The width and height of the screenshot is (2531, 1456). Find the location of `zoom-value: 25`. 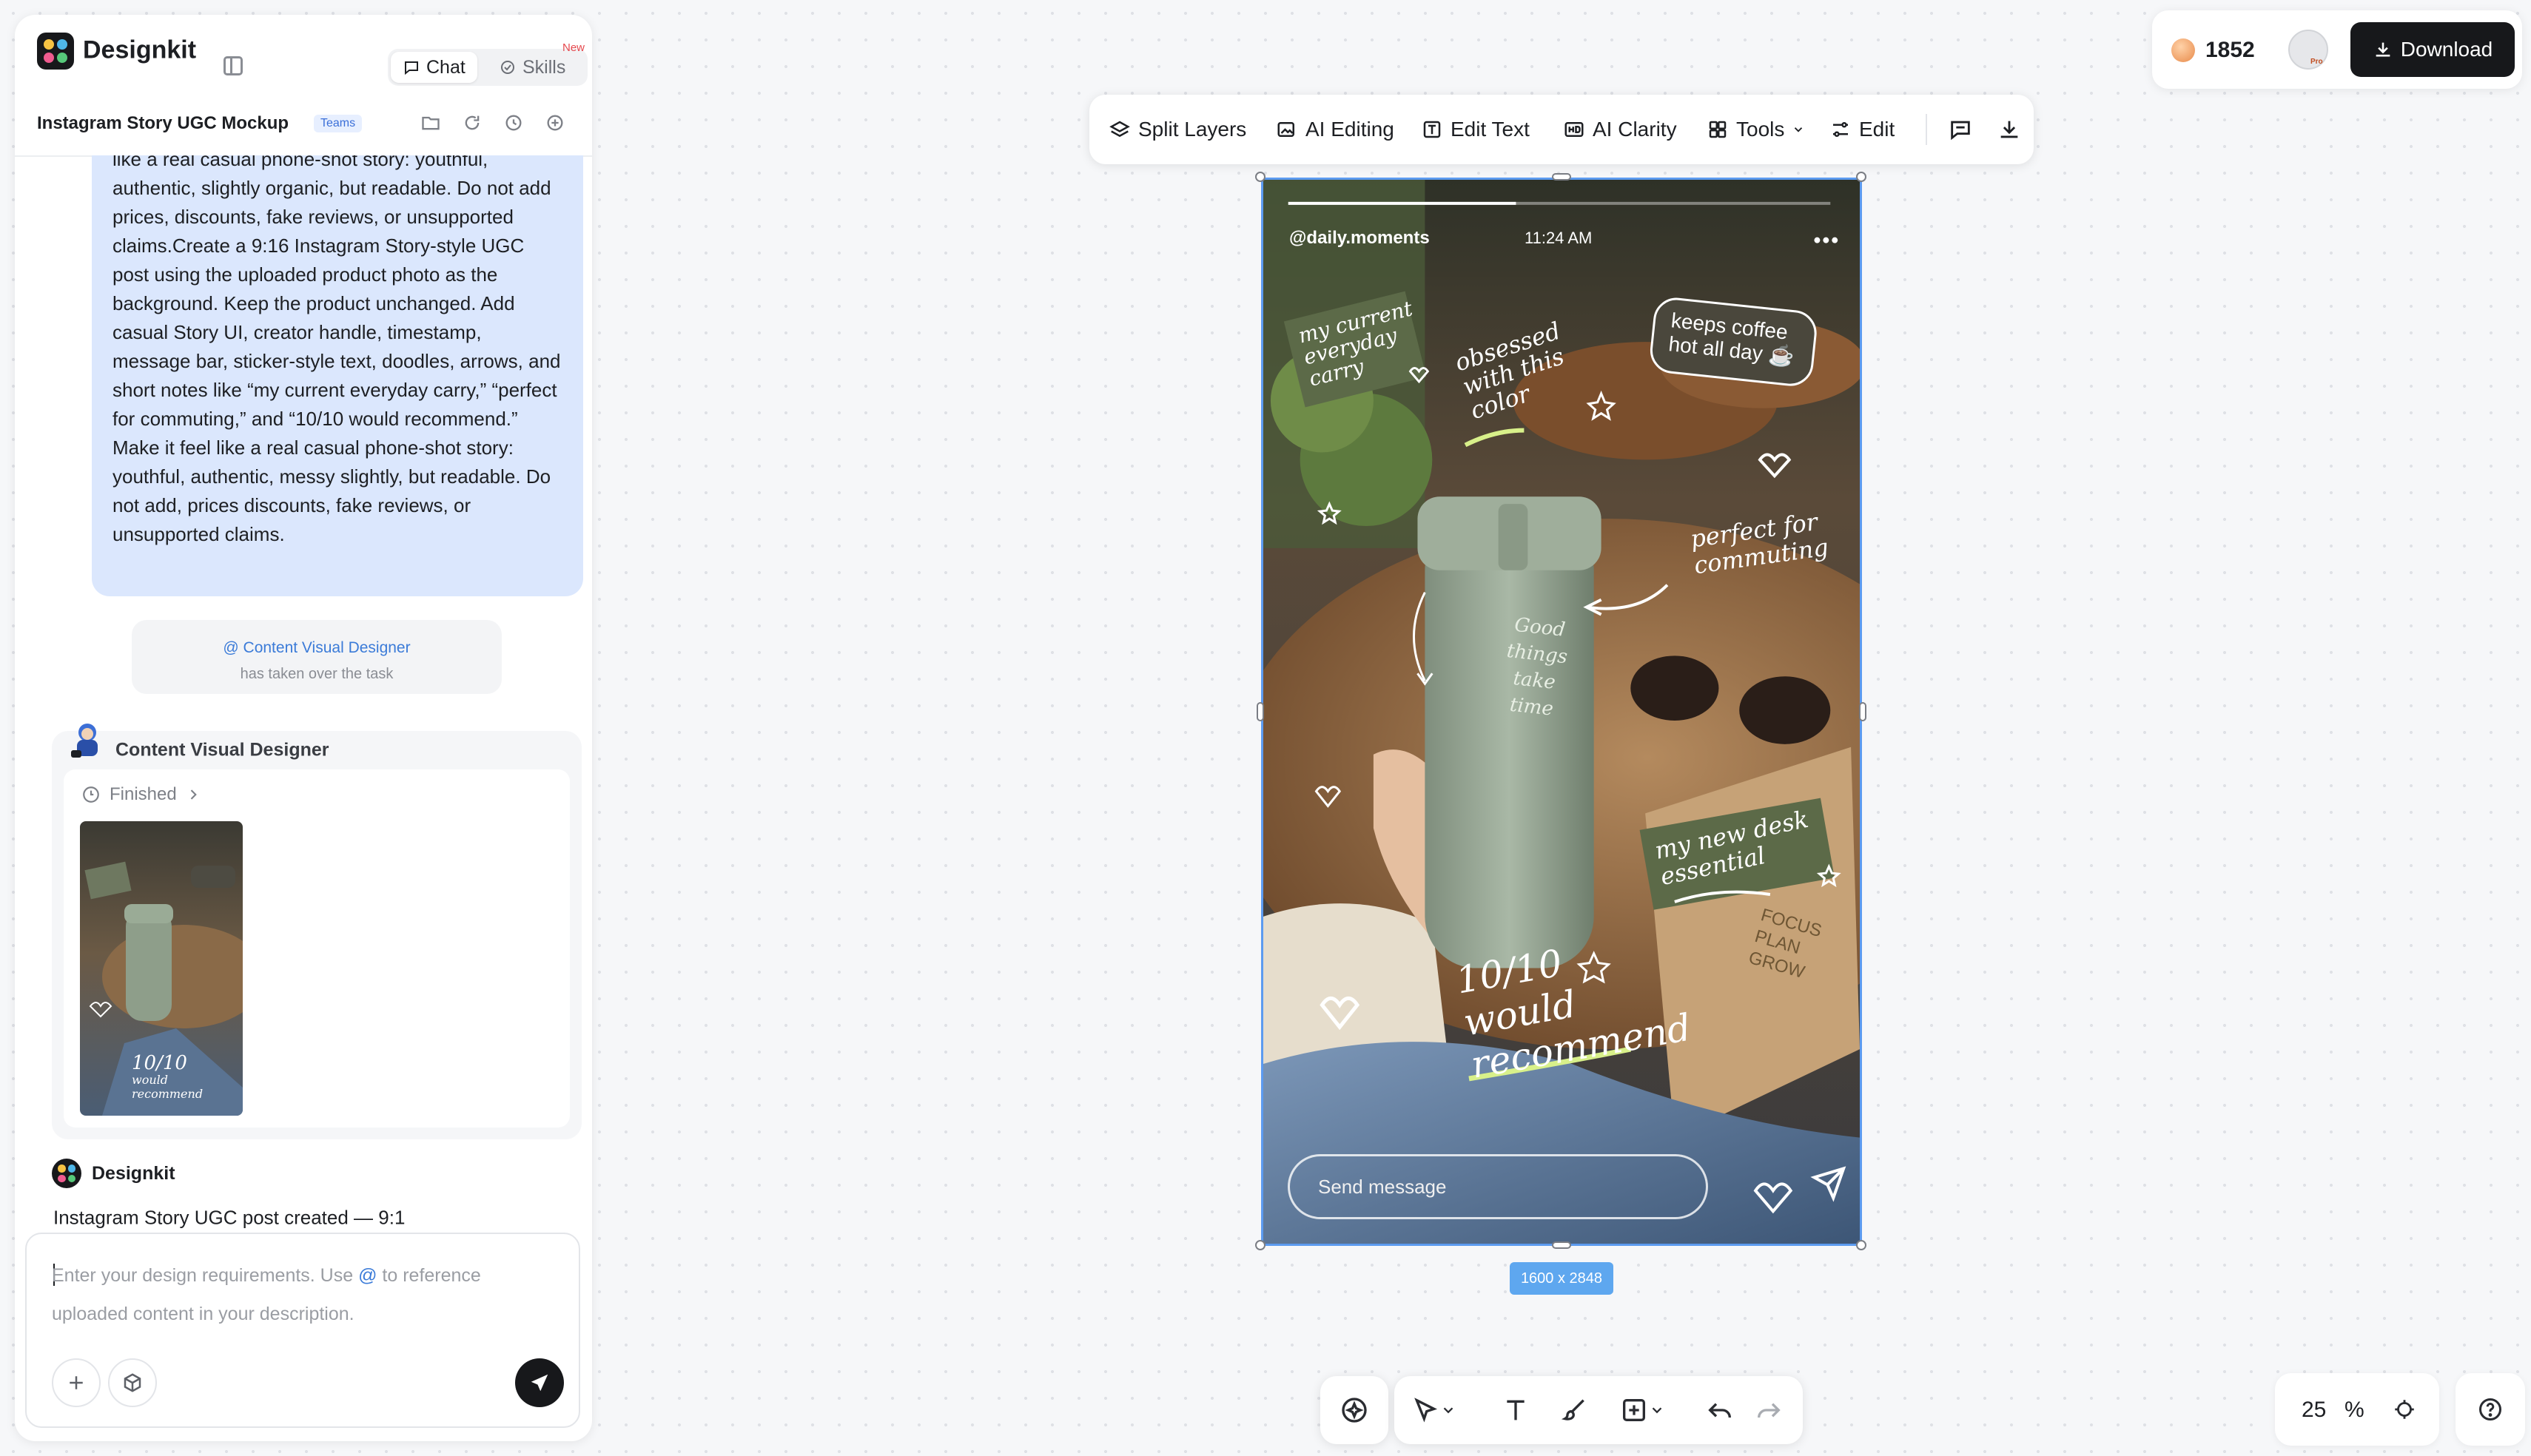

zoom-value: 25 is located at coordinates (2314, 1411).